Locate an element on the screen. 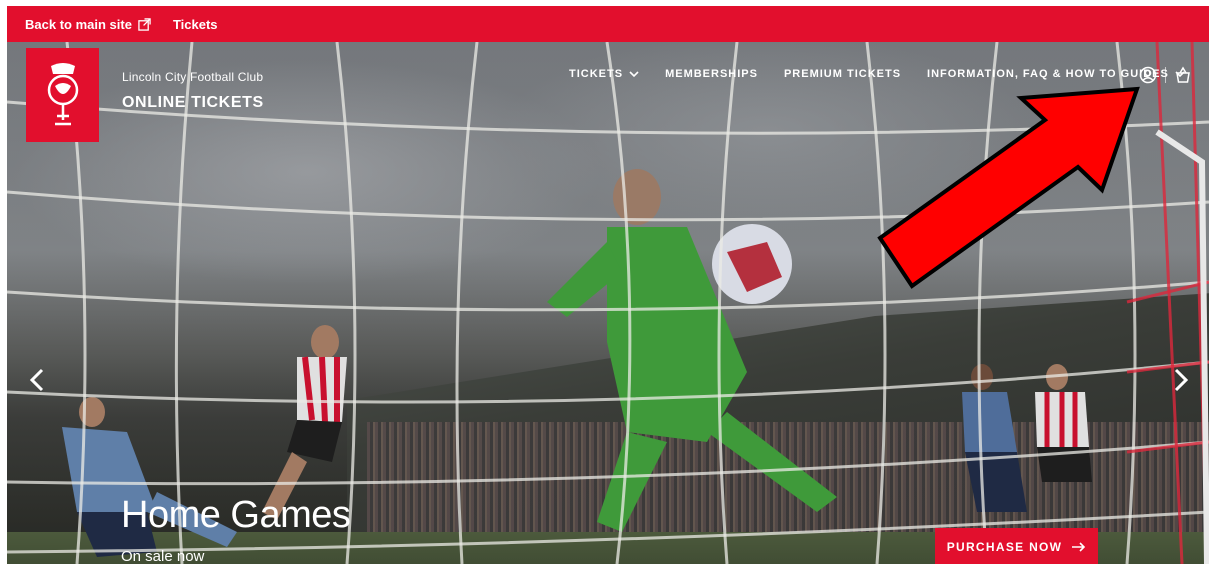  online-tickets-title: ONLINE TICKETS is located at coordinates (193, 102).